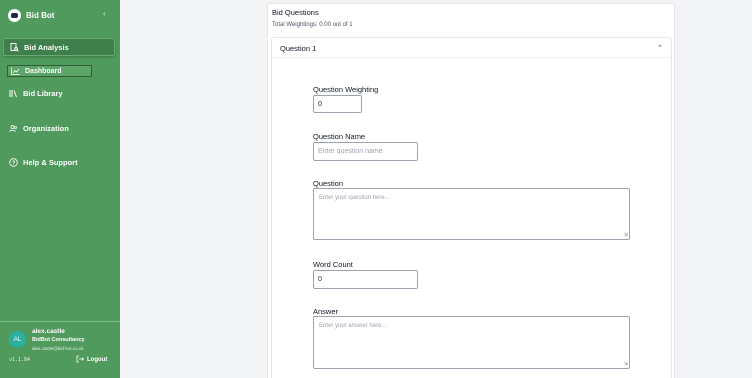 The image size is (752, 378). I want to click on sidebar-item-label: Bid Library, so click(43, 93).